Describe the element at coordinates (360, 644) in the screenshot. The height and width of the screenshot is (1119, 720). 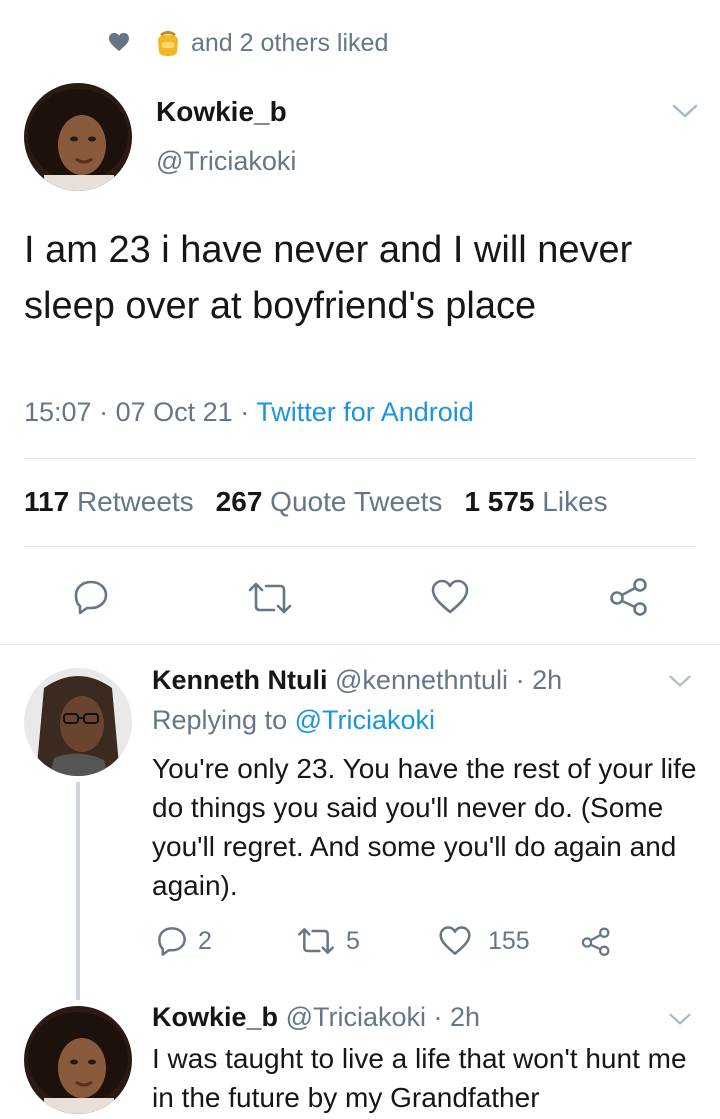
I see `section-divider` at that location.